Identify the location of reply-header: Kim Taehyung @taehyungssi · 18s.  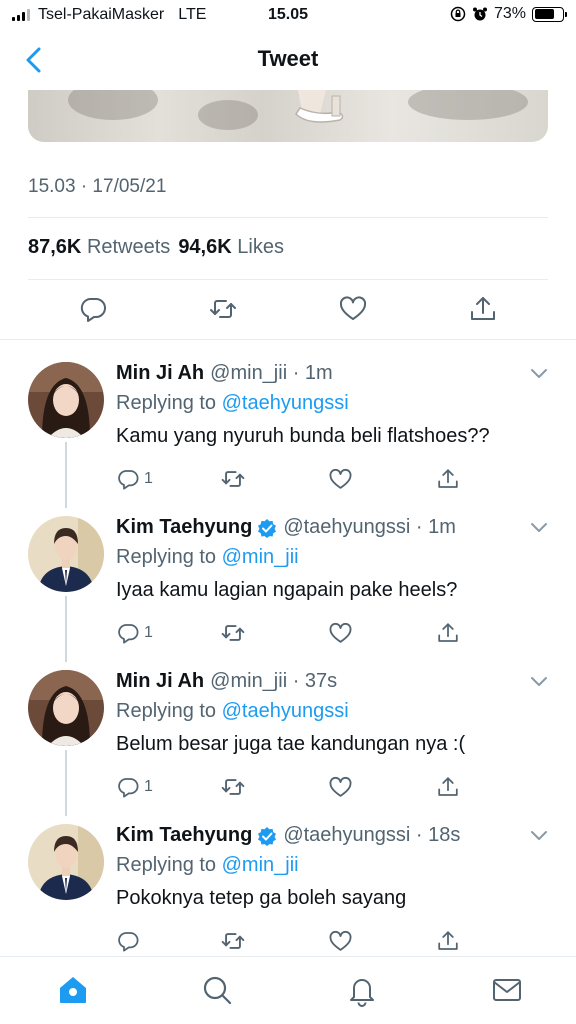
(288, 835).